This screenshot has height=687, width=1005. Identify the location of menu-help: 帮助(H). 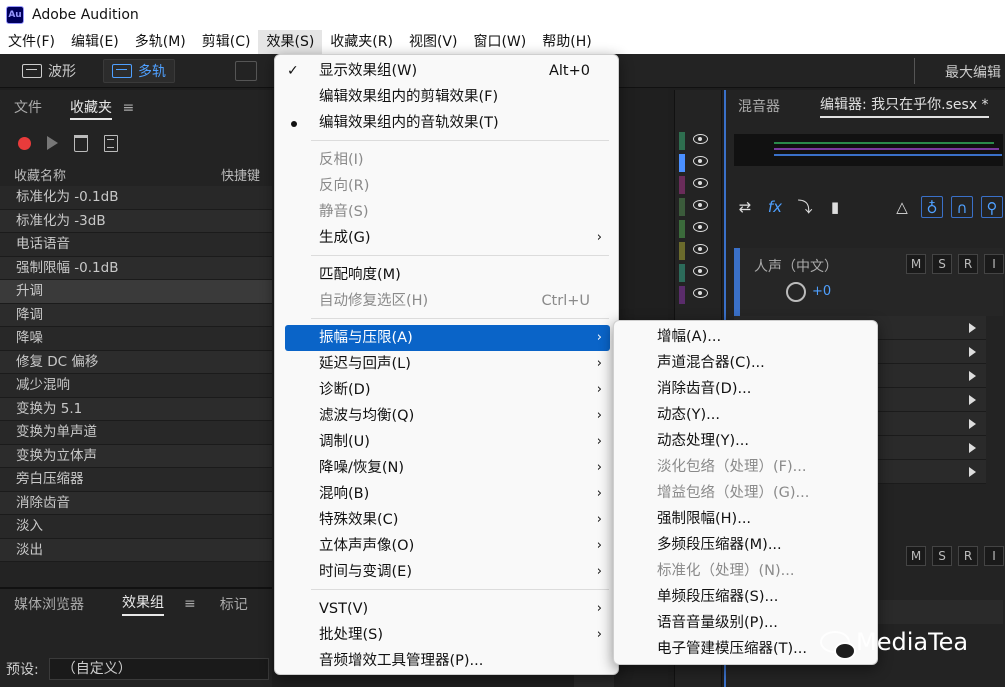
(566, 42).